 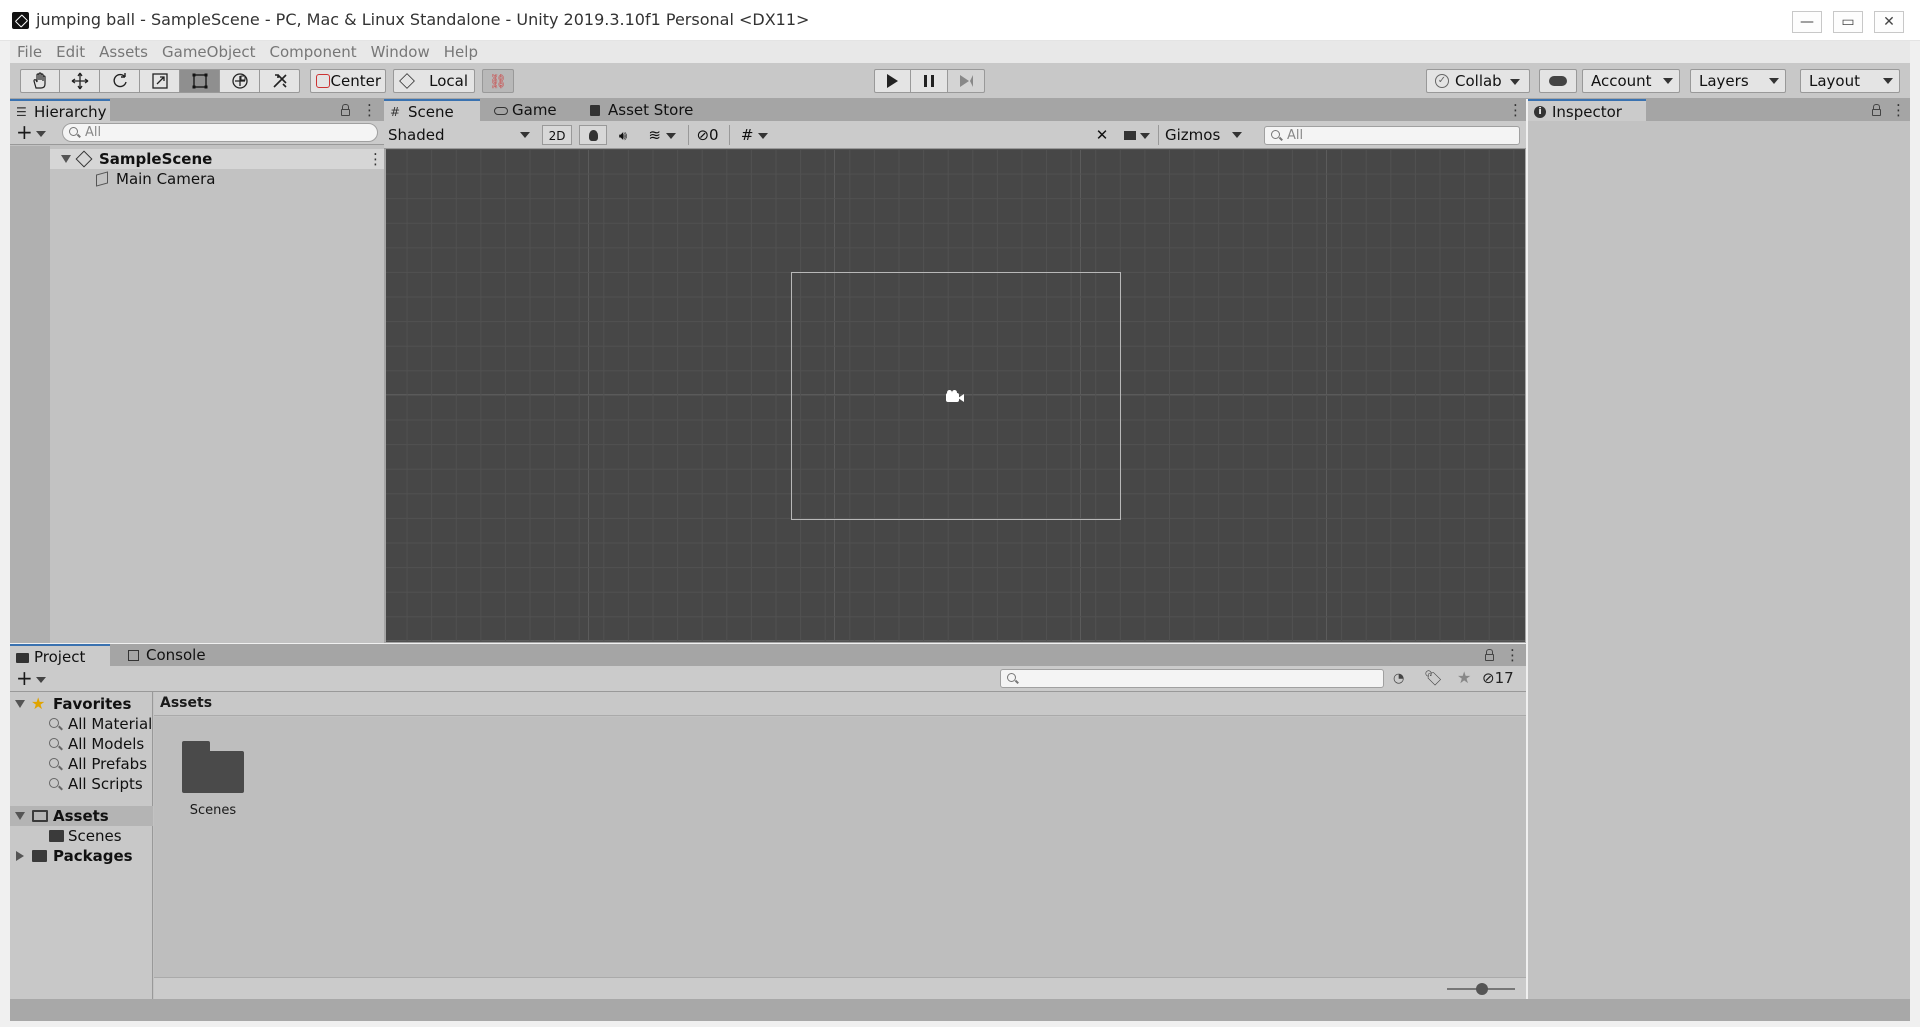 What do you see at coordinates (81, 744) in the screenshot?
I see `favorite-item: All Models` at bounding box center [81, 744].